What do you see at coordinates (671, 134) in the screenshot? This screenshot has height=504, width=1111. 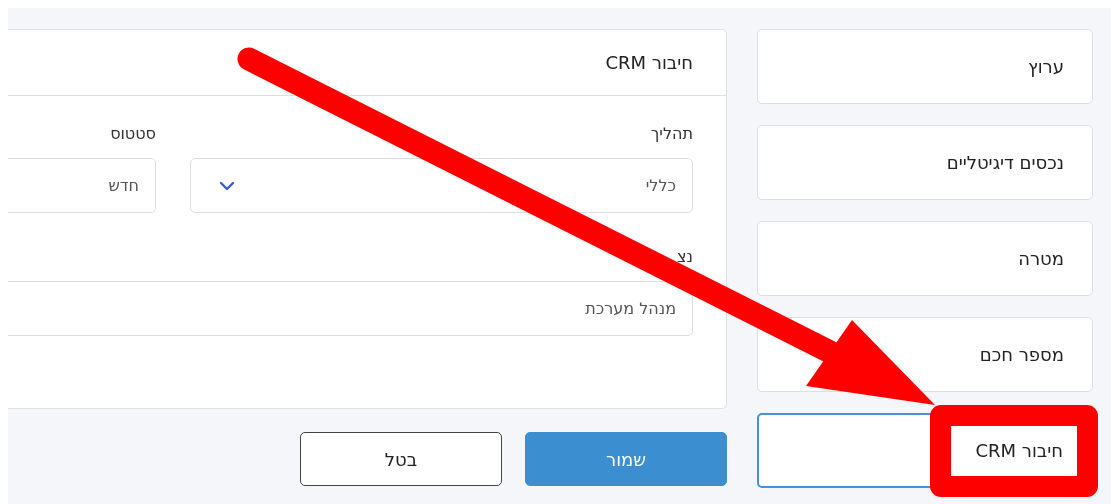 I see `field-label: תהליך` at bounding box center [671, 134].